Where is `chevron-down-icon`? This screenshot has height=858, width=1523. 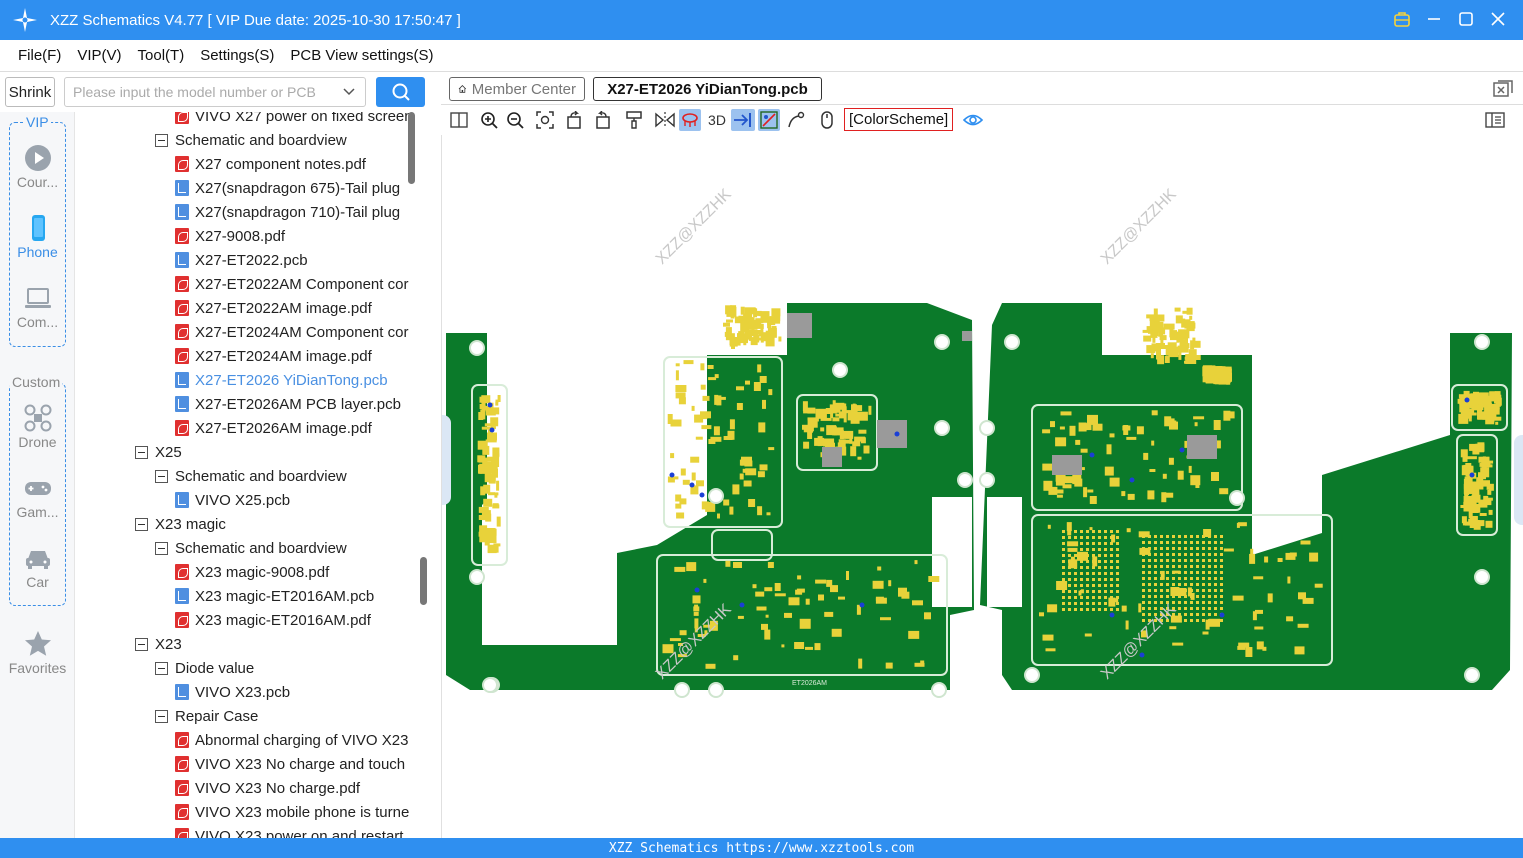
chevron-down-icon is located at coordinates (349, 92).